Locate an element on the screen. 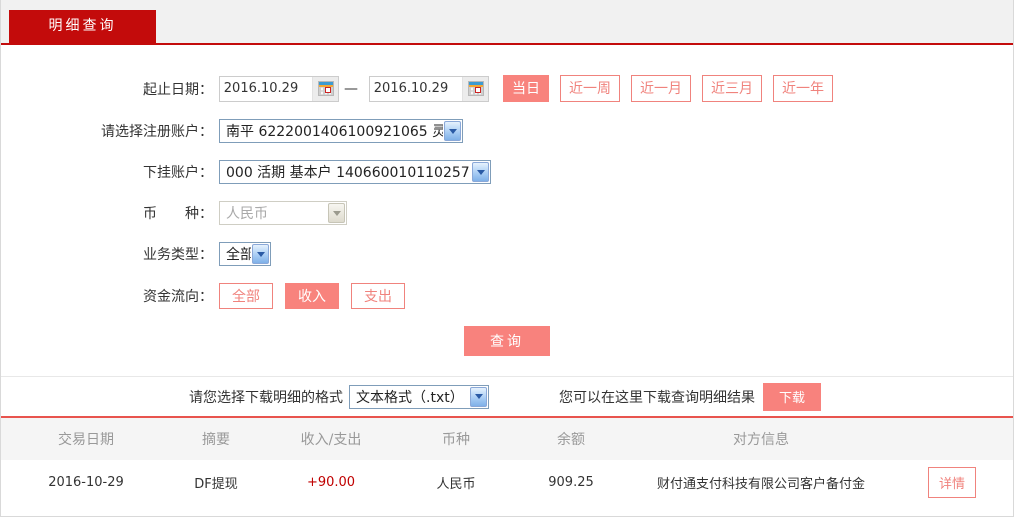 Image resolution: width=1014 pixels, height=517 pixels. fund-flow-row: 资金流向： 全部 收入 支出 is located at coordinates (507, 296).